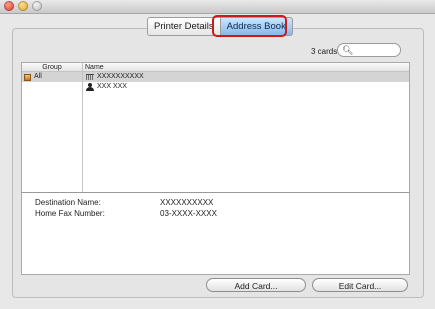 This screenshot has height=309, width=435. What do you see at coordinates (9, 6) in the screenshot?
I see `close-icon` at bounding box center [9, 6].